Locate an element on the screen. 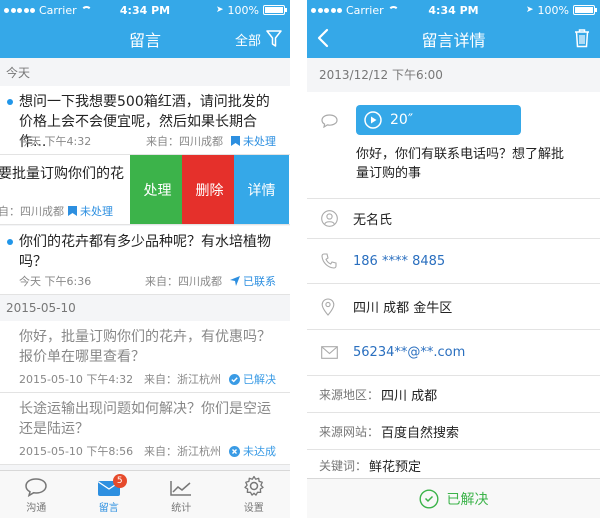 This screenshot has width=600, height=518. resolved-label: 已解决 is located at coordinates (467, 499).